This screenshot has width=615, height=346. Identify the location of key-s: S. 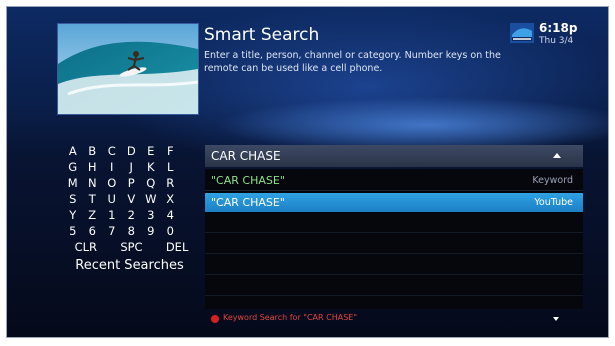
(73, 199).